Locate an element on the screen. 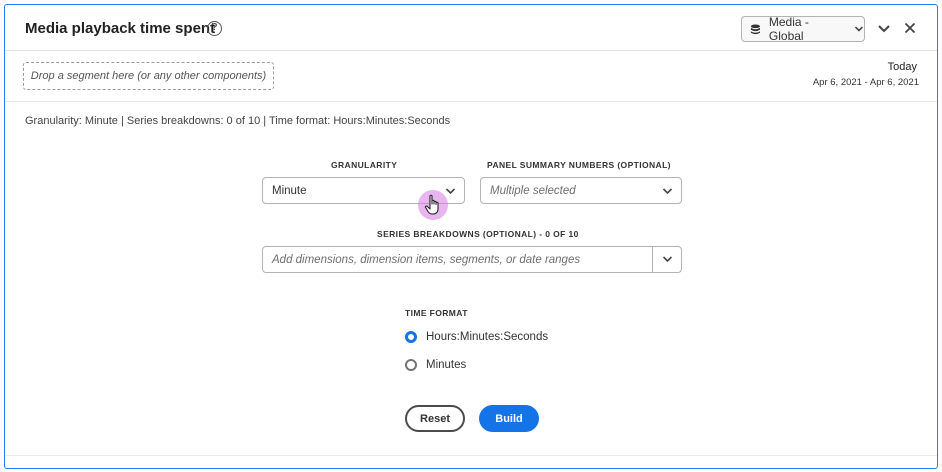 This screenshot has width=942, height=472. database-icon is located at coordinates (755, 29).